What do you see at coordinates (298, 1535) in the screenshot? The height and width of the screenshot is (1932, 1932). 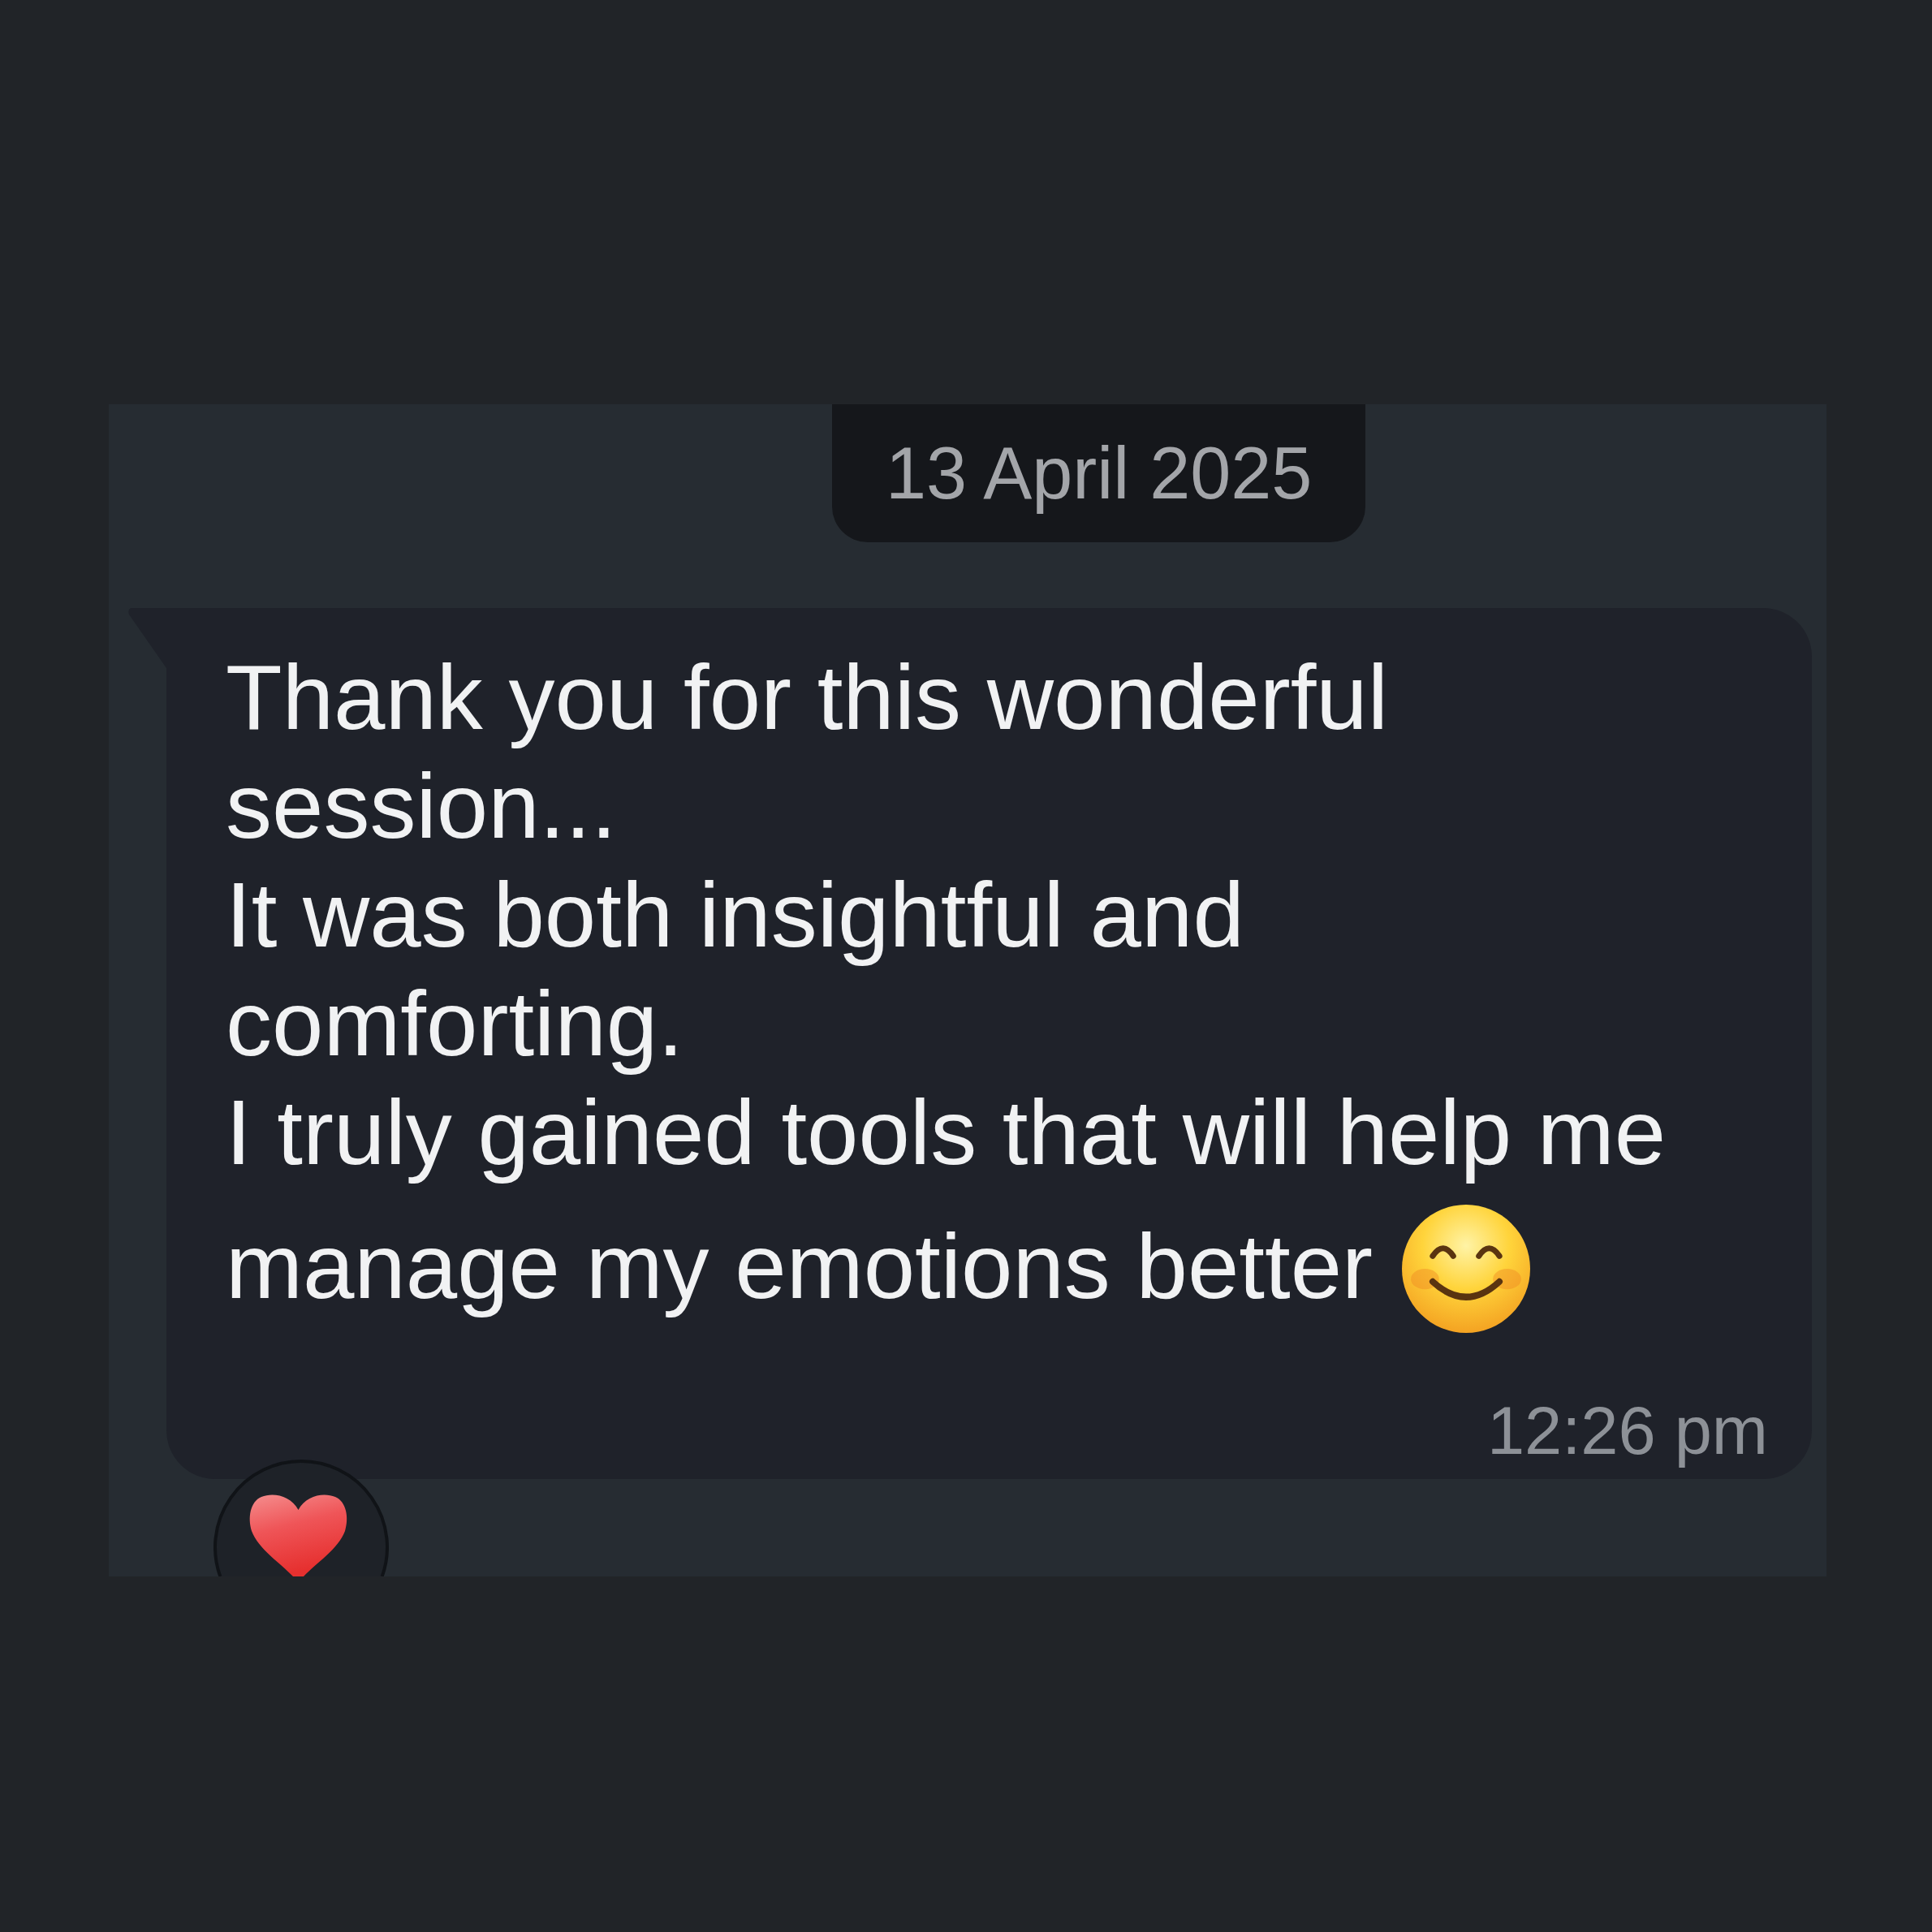 I see `heart-icon` at bounding box center [298, 1535].